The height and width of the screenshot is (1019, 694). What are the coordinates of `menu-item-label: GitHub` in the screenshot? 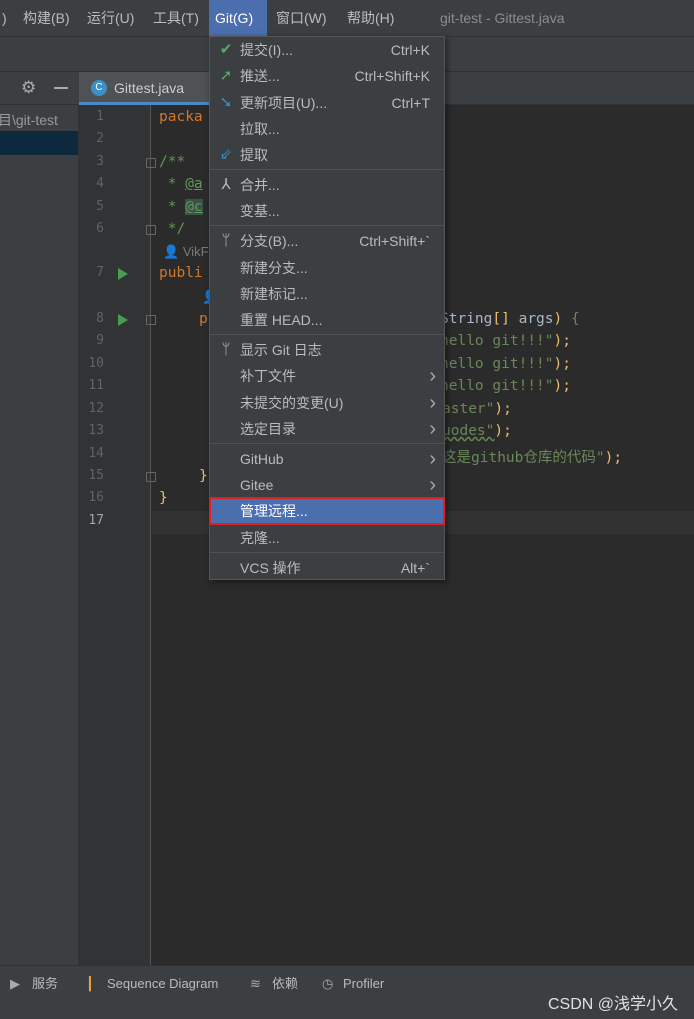 It's located at (262, 459).